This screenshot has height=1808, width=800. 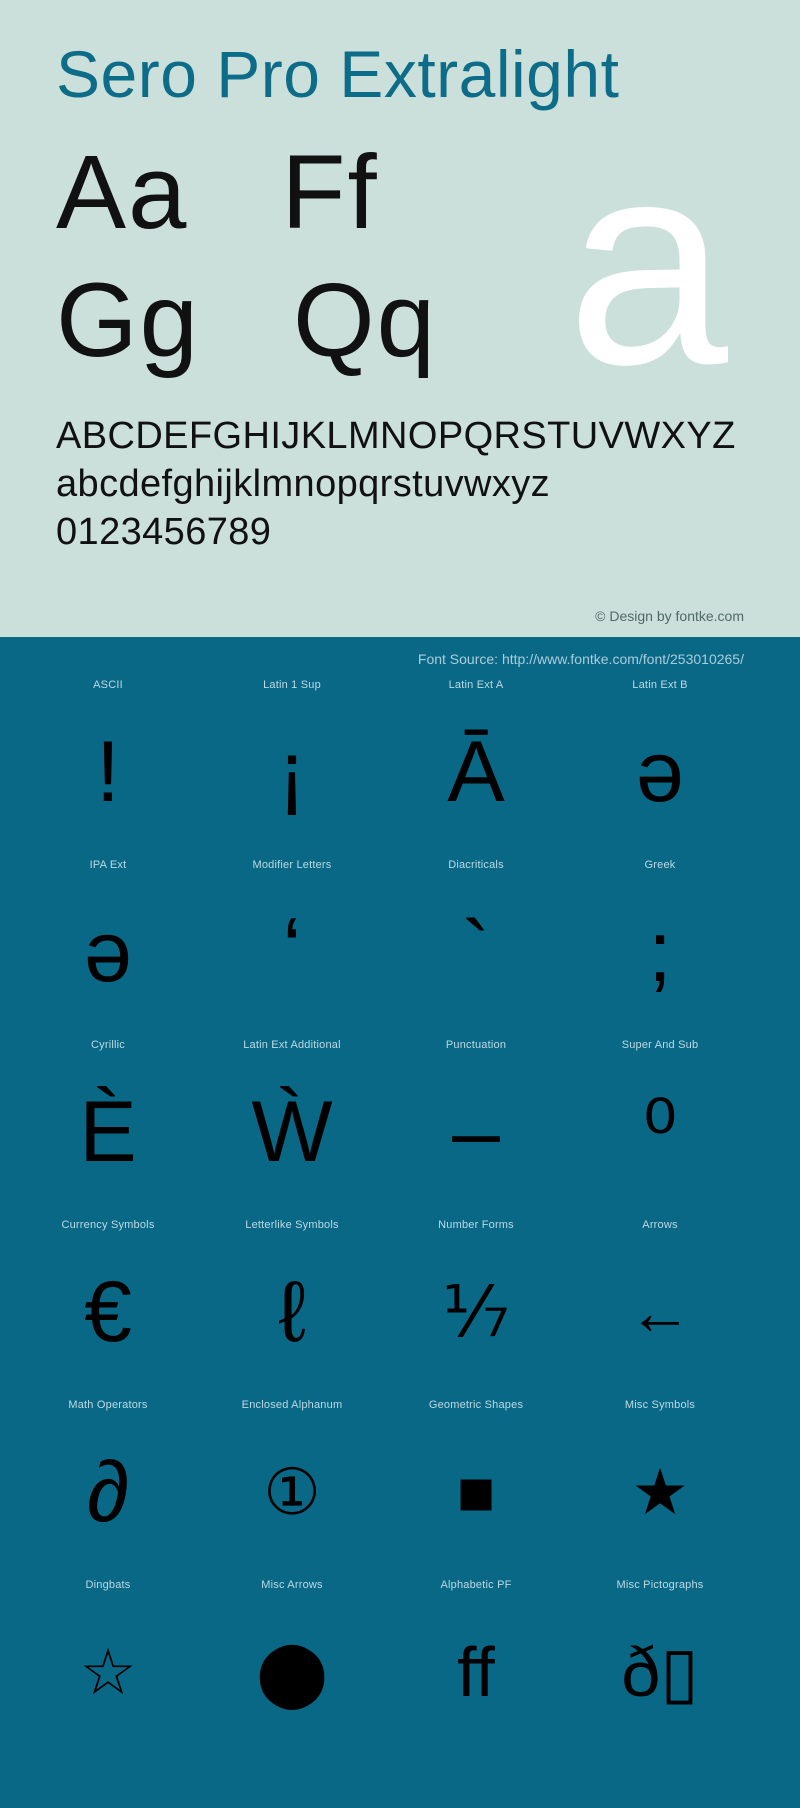 I want to click on inverted-exclamation-glyph: ¡, so click(x=292, y=772).